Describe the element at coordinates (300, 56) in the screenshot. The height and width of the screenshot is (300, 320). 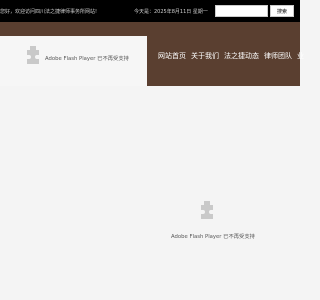
I see `nav-item-business: 业` at that location.